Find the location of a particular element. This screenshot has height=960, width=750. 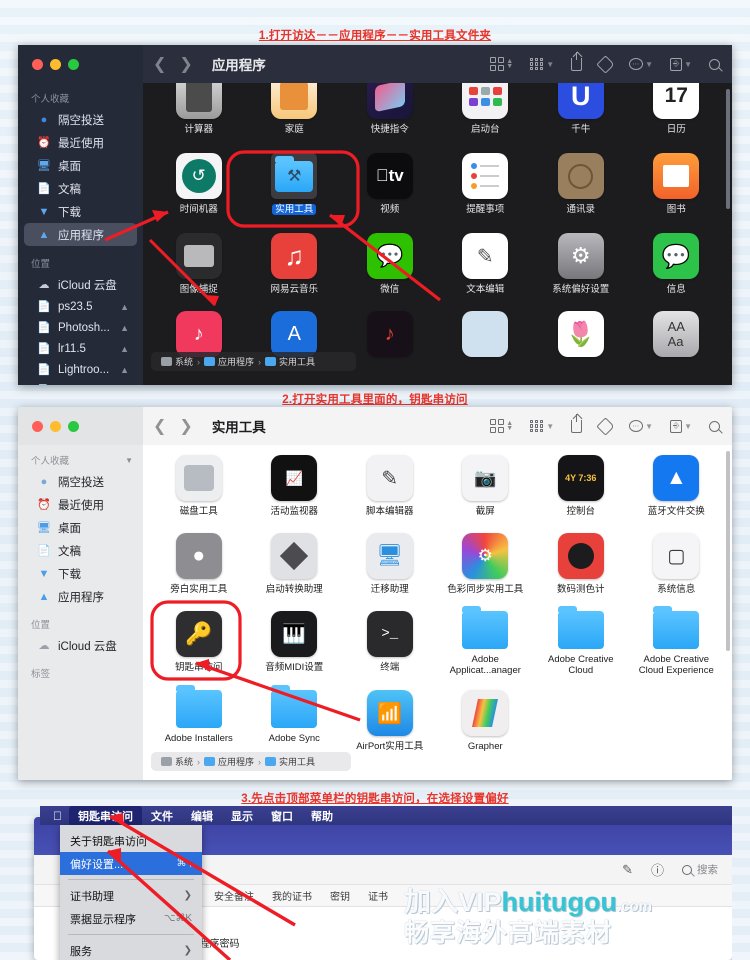

keychain-search-field: 搜索 is located at coordinates (700, 869).